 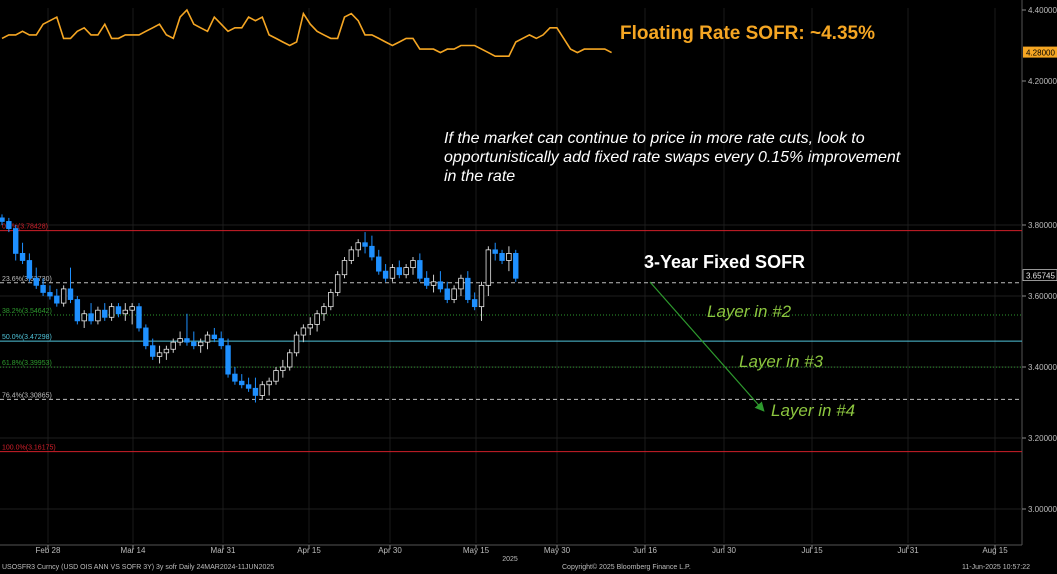 What do you see at coordinates (747, 33) in the screenshot?
I see `floating-sofr-title: Floating Rate SOFR: ~4.35%` at bounding box center [747, 33].